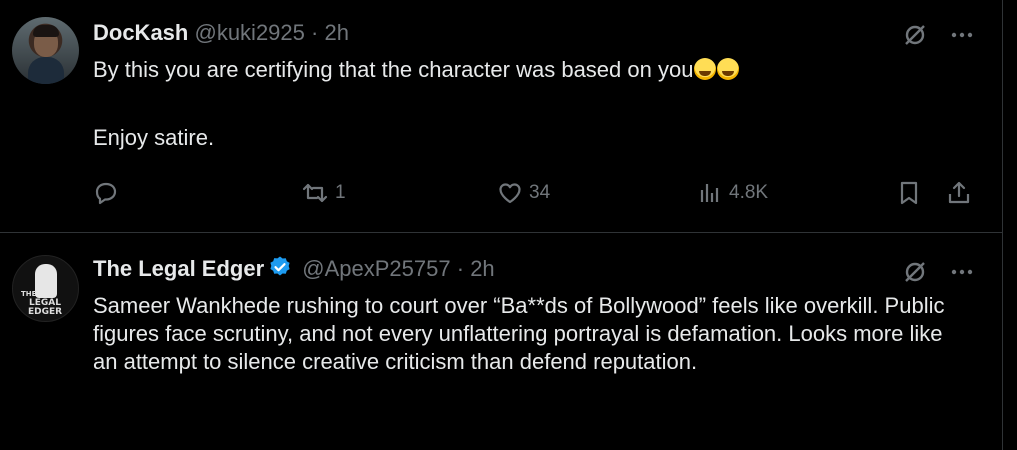  I want to click on avatar, so click(45, 50).